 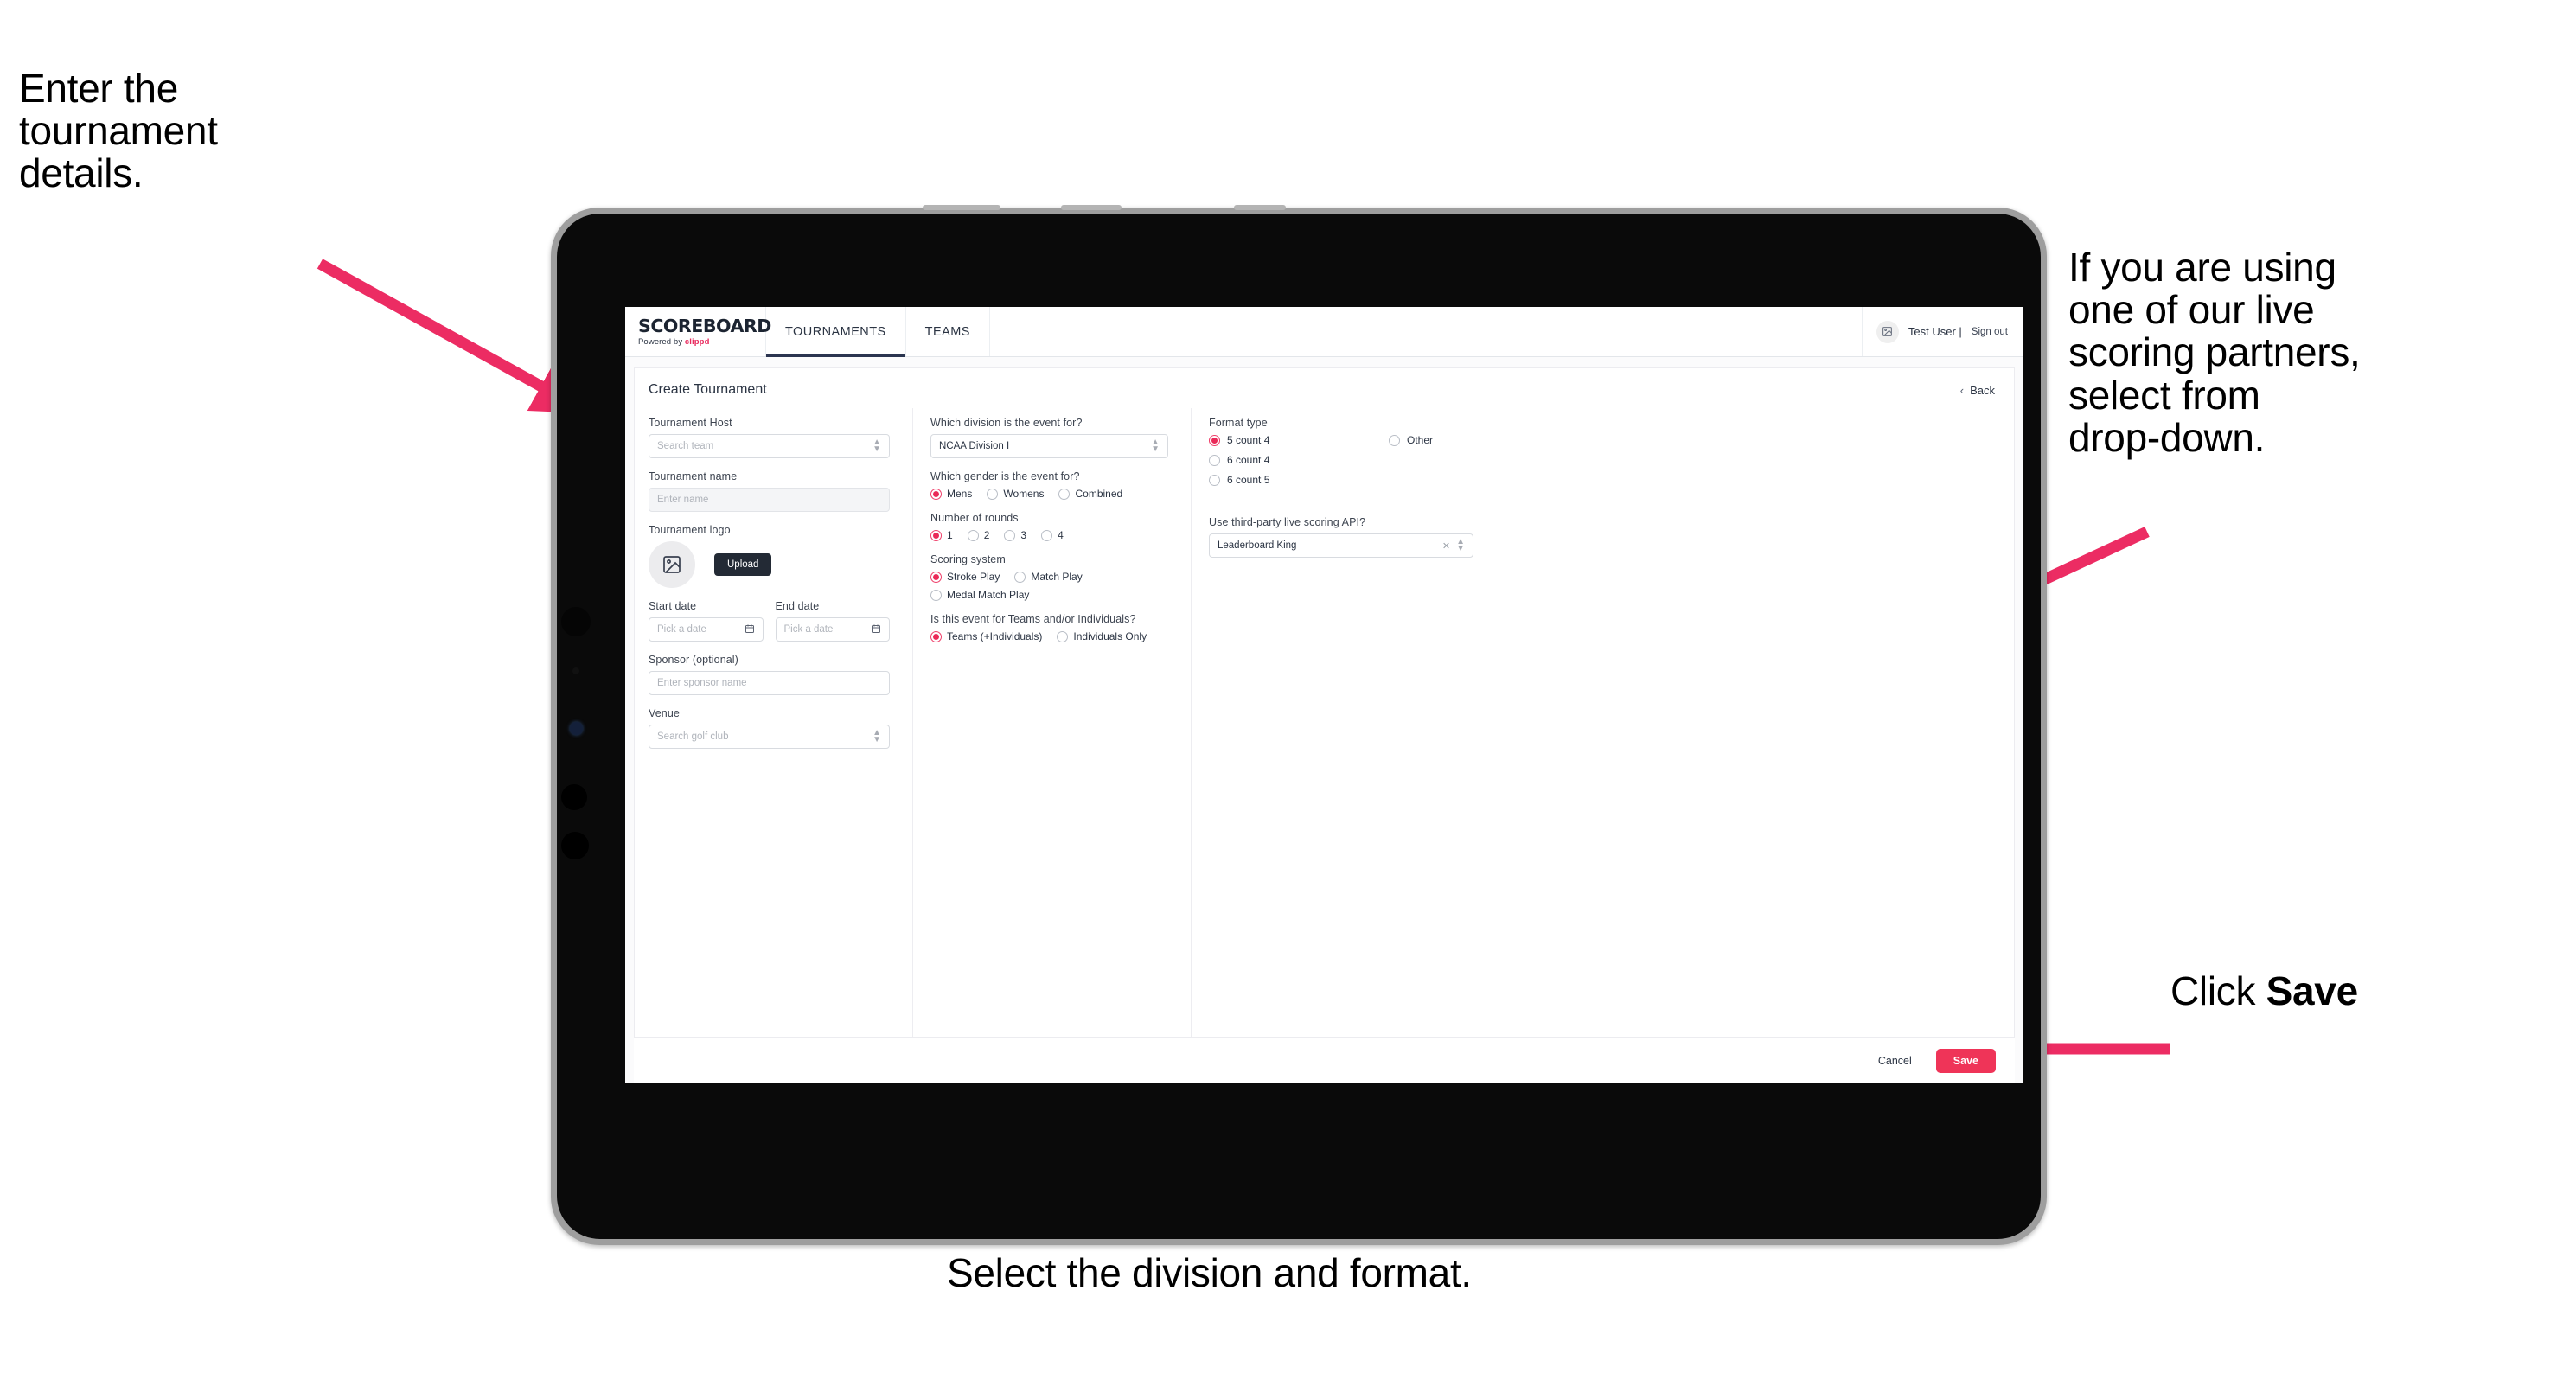 I want to click on teams-option-teams-label: Teams (+Individuals), so click(x=995, y=636).